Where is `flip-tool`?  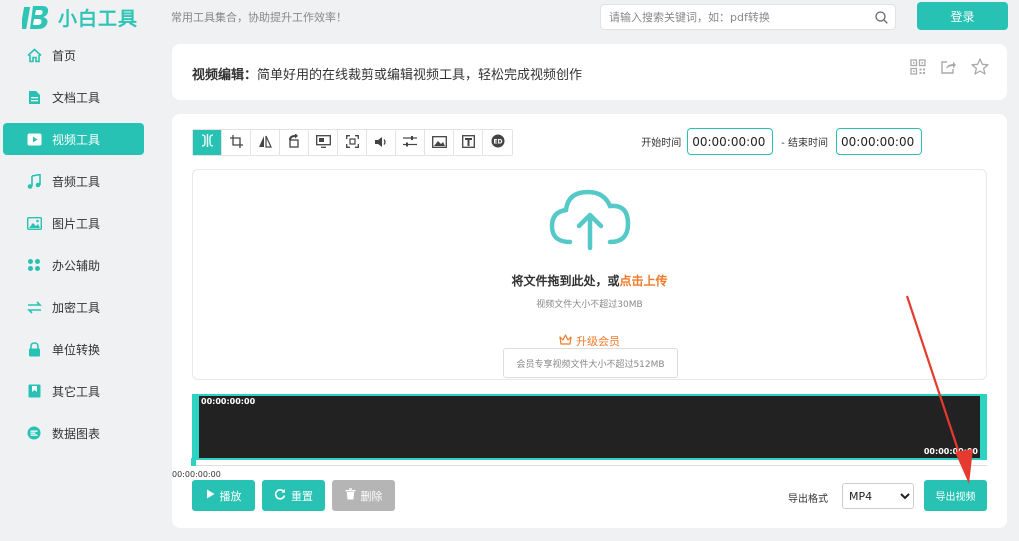 flip-tool is located at coordinates (265, 142).